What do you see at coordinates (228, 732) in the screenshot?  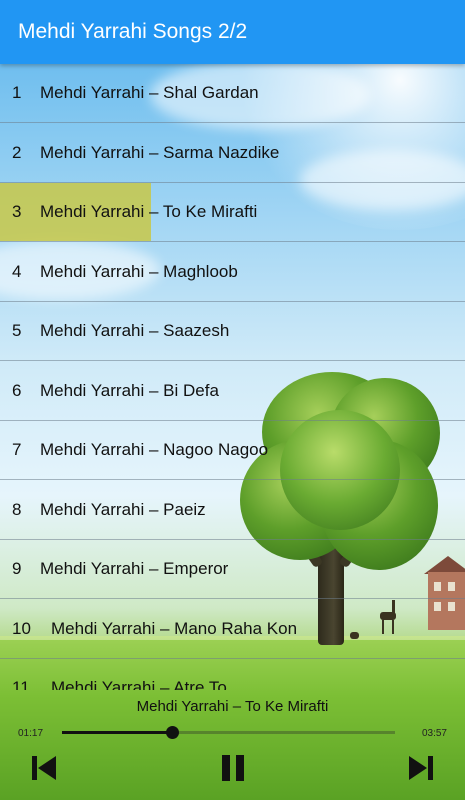 I see `seek-bar` at bounding box center [228, 732].